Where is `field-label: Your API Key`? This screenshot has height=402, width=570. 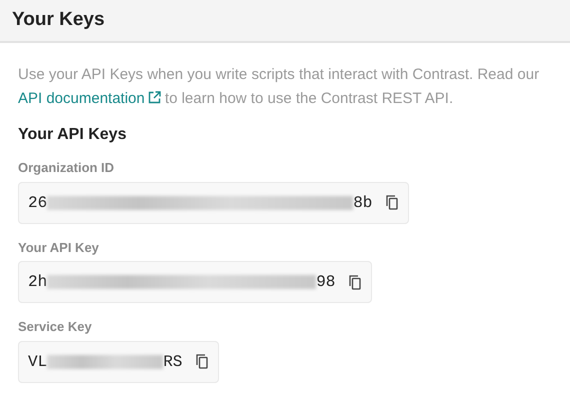
field-label: Your API Key is located at coordinates (59, 247).